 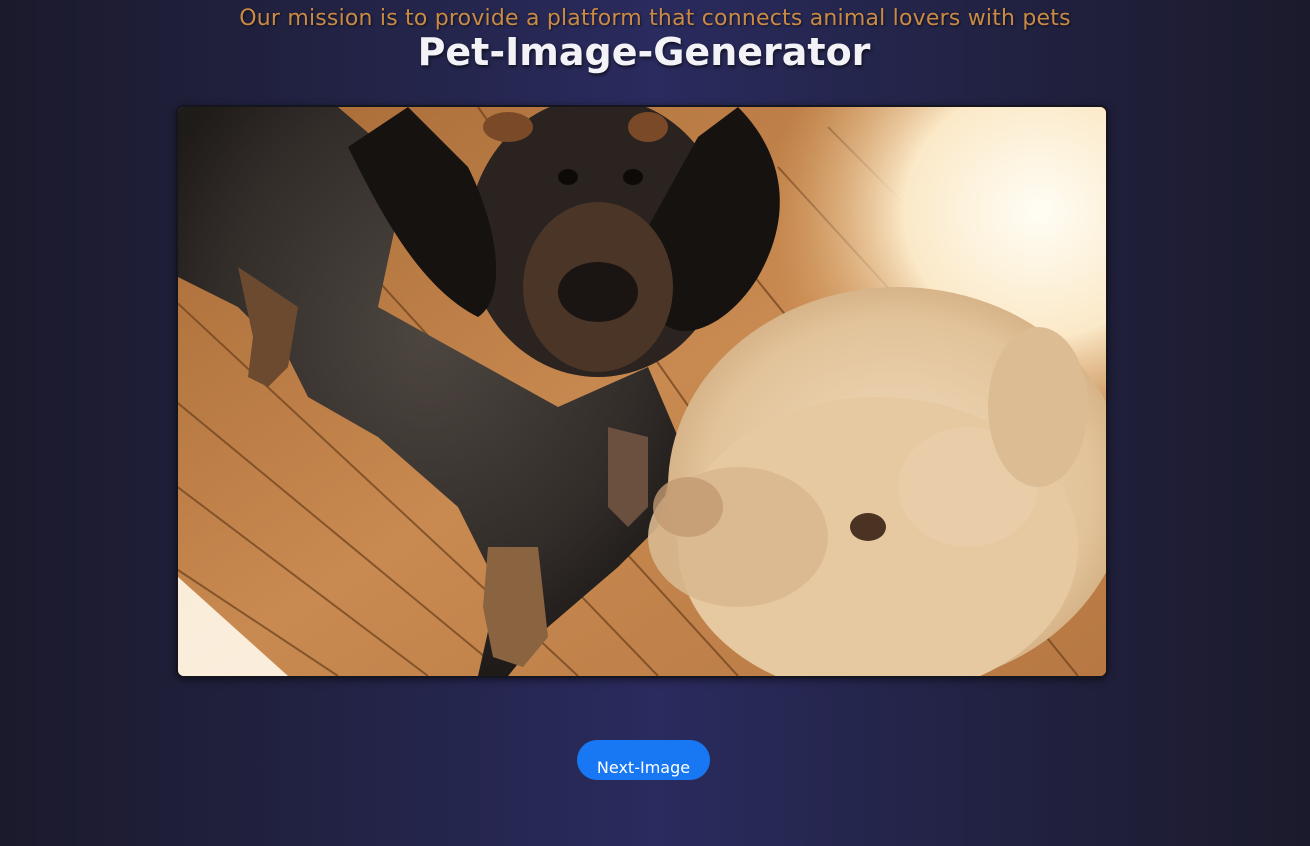 I want to click on page-title: Pet-Image-Generator, so click(x=644, y=52).